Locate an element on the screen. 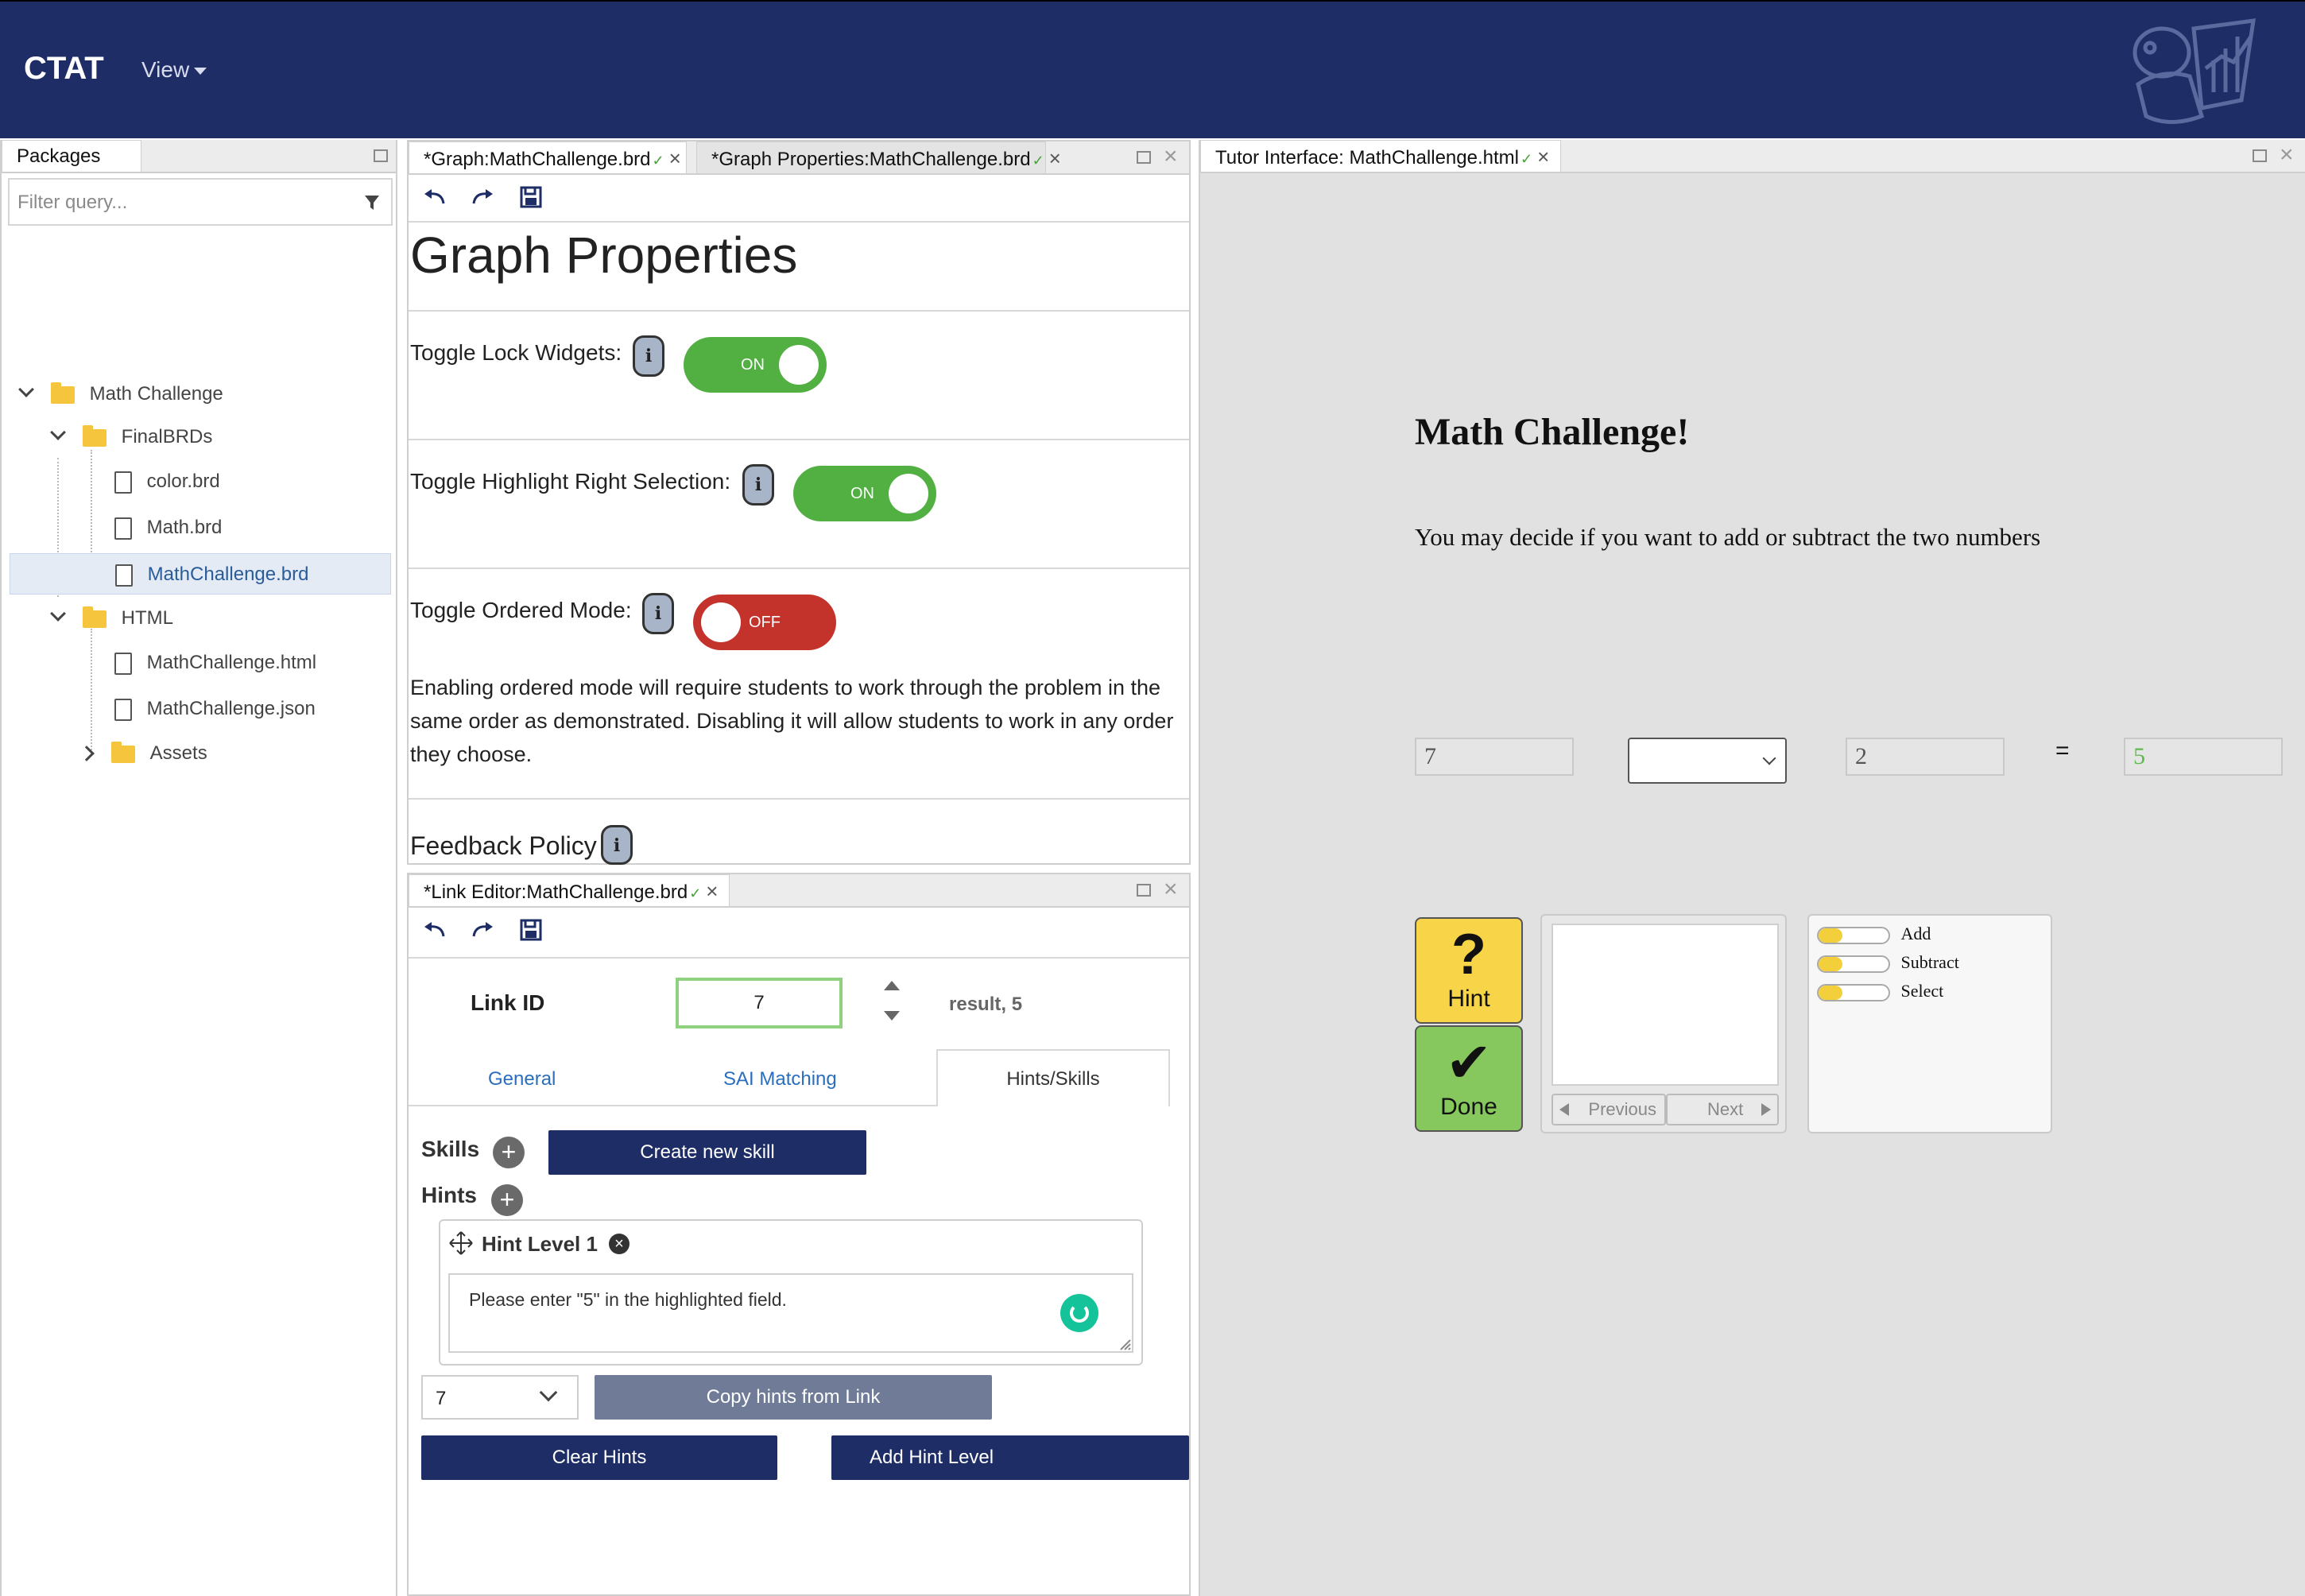  next-button: Next is located at coordinates (1722, 1109).